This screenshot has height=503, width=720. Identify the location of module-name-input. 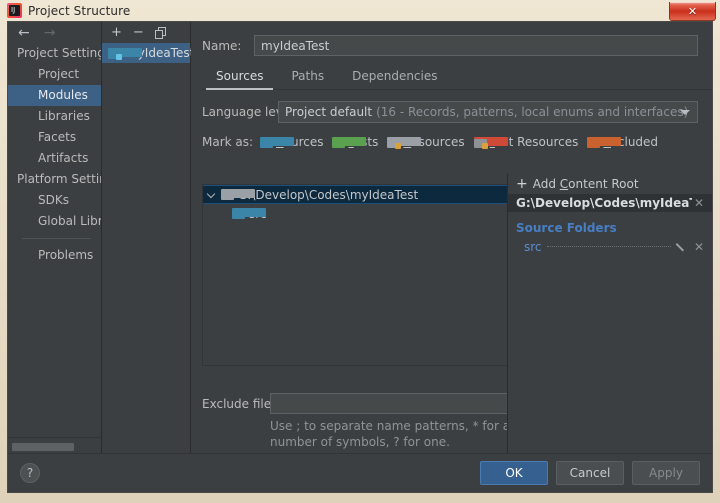
(476, 45).